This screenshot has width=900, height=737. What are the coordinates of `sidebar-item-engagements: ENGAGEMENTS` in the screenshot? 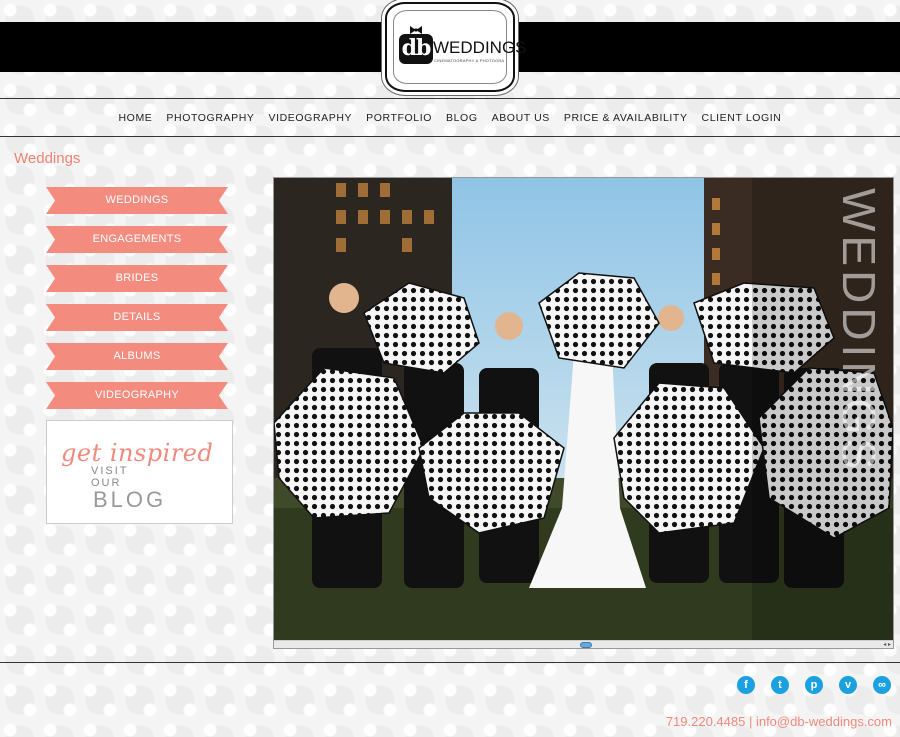 It's located at (137, 239).